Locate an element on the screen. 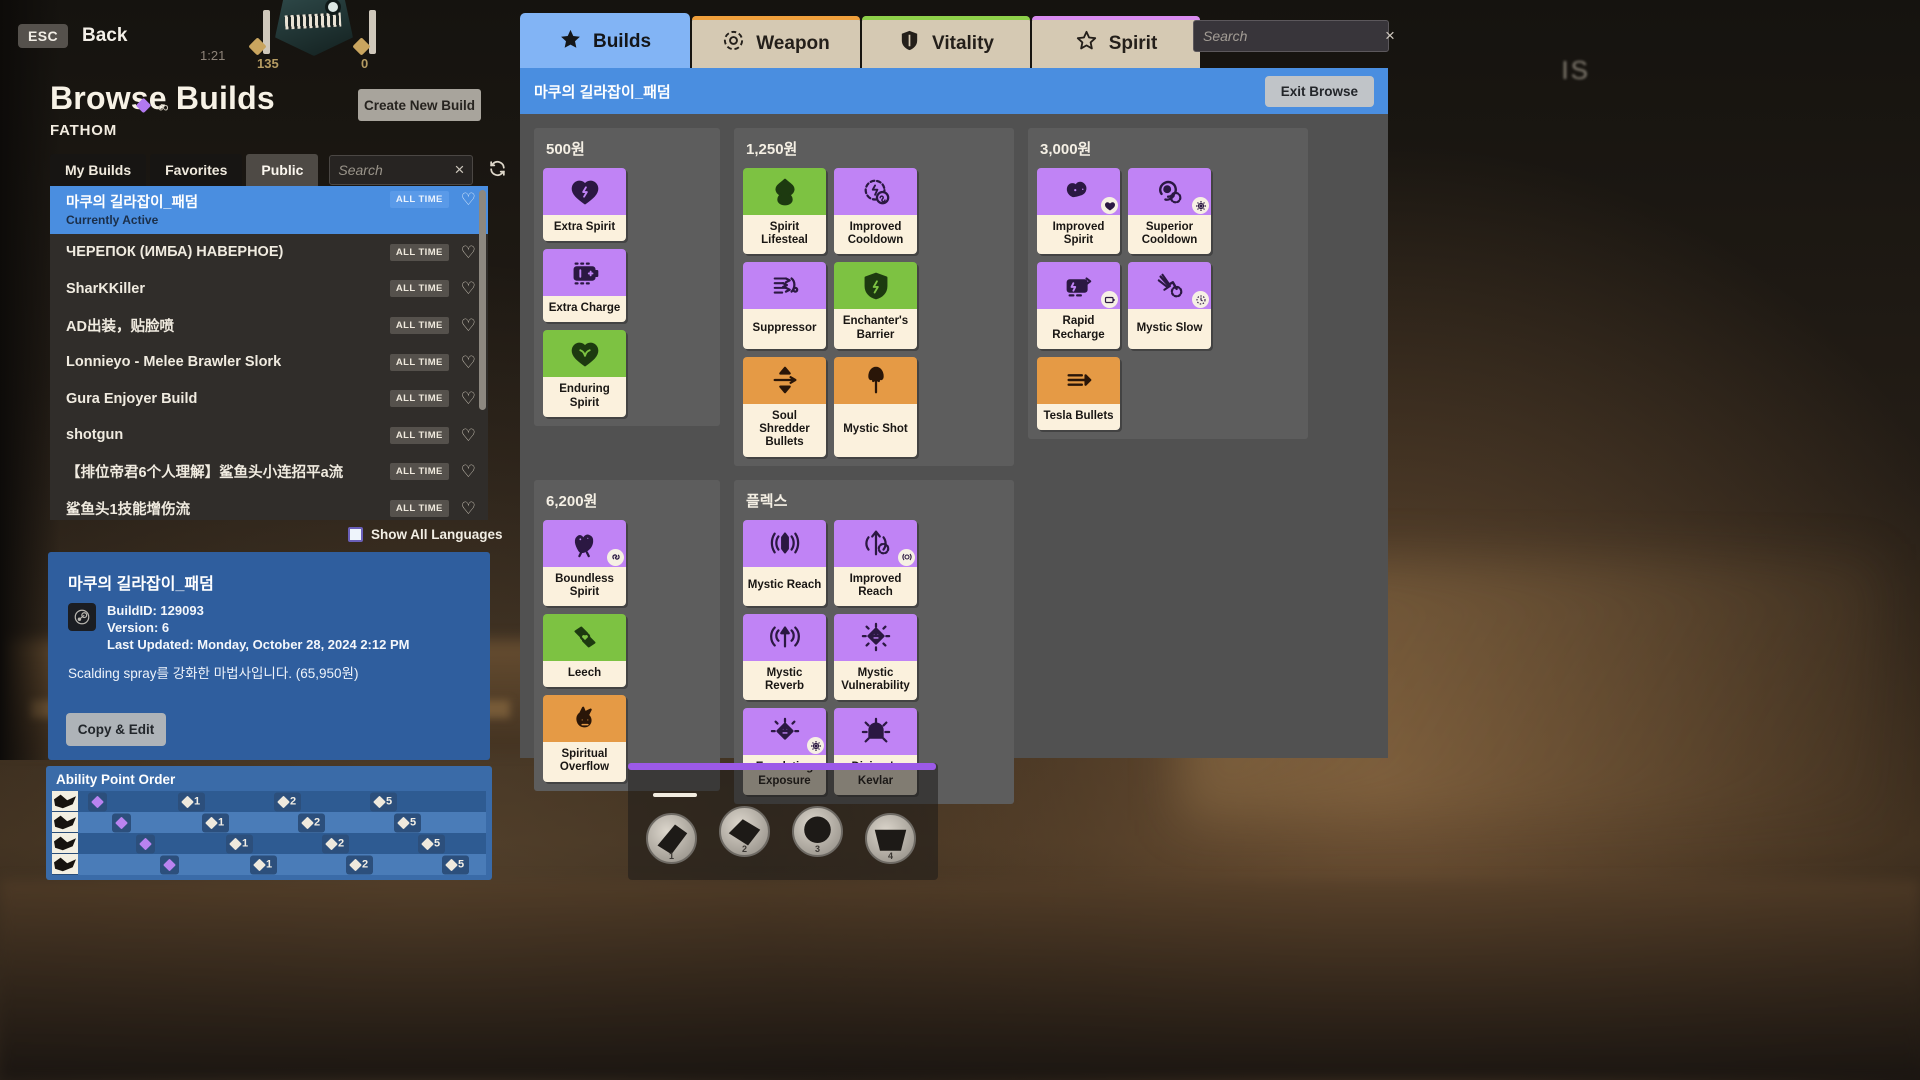 This screenshot has height=1080, width=1920. item-card: Enchanter's Barrier is located at coordinates (875, 305).